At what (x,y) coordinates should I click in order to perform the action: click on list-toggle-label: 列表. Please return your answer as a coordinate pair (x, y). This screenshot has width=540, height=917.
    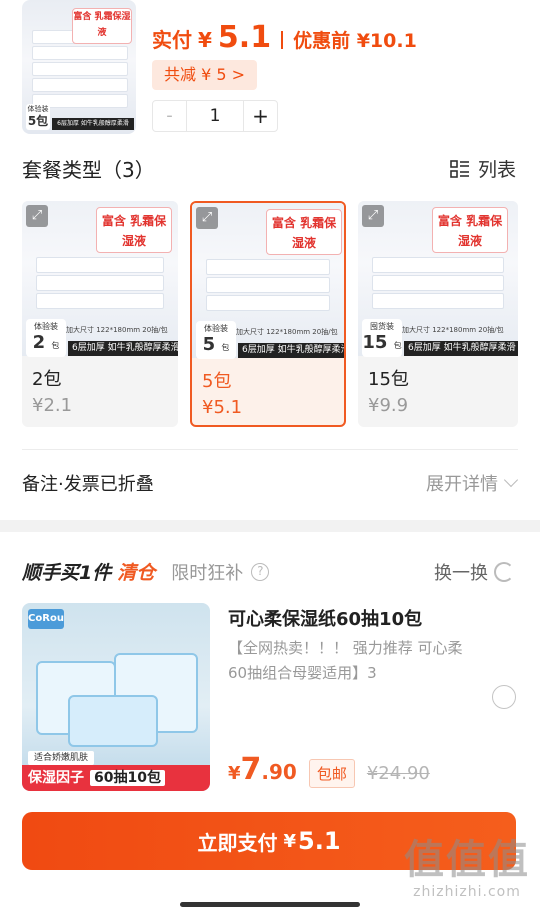
    Looking at the image, I should click on (496, 170).